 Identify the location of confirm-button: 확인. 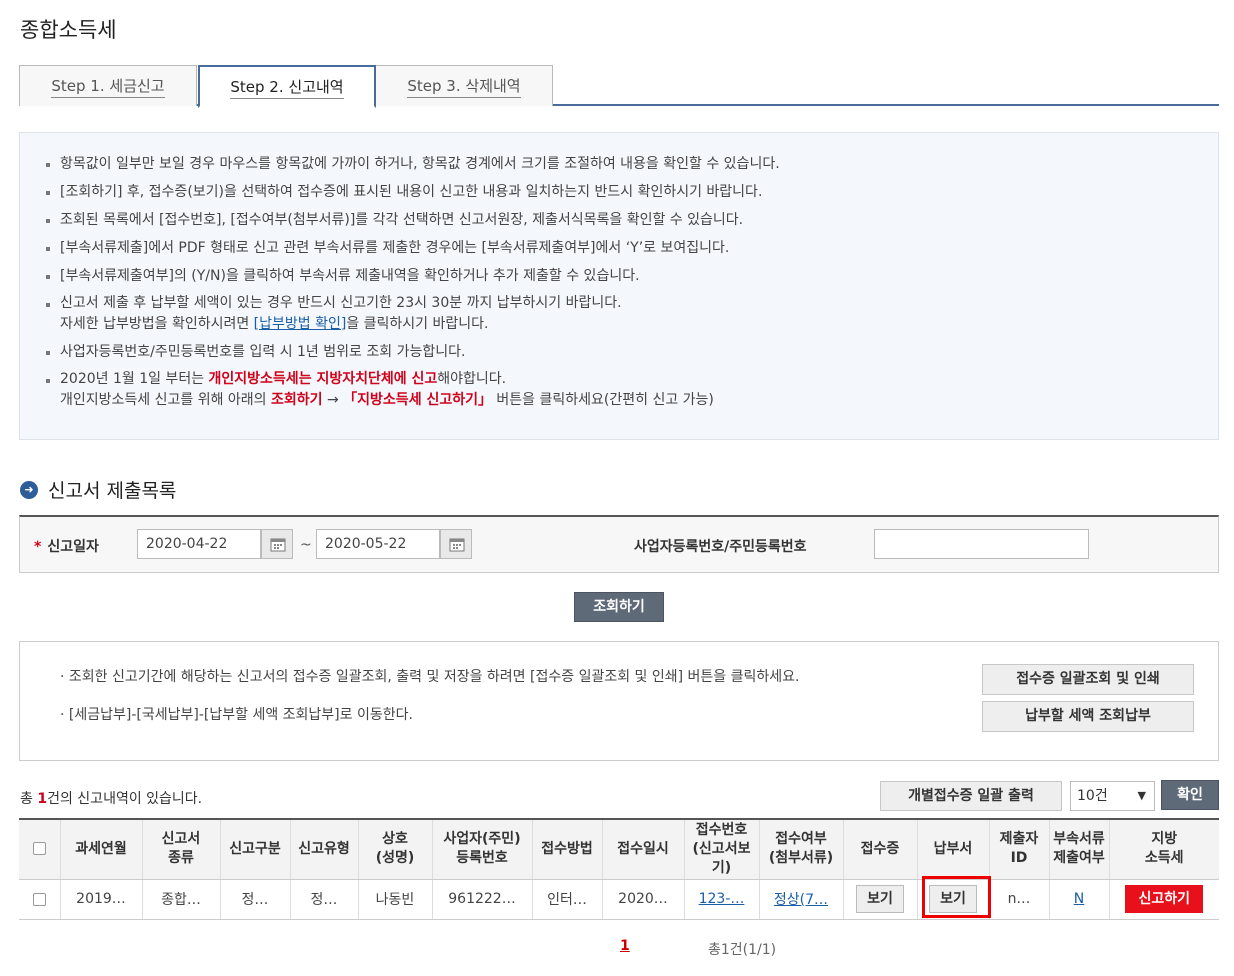
(1190, 795).